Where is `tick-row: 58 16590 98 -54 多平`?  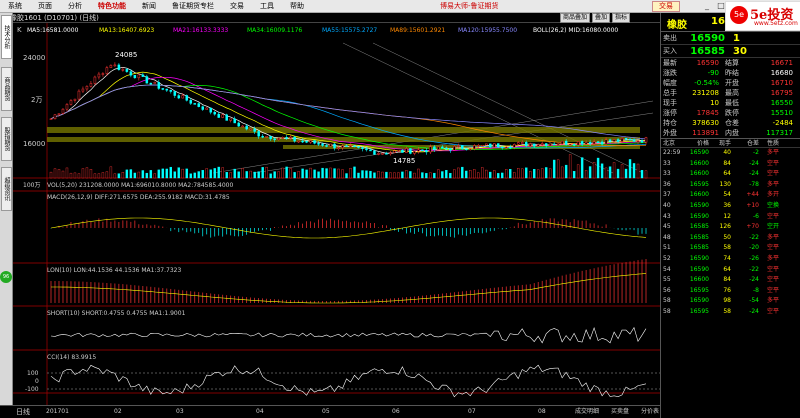 tick-row: 58 16590 98 -54 多平 is located at coordinates (730, 301).